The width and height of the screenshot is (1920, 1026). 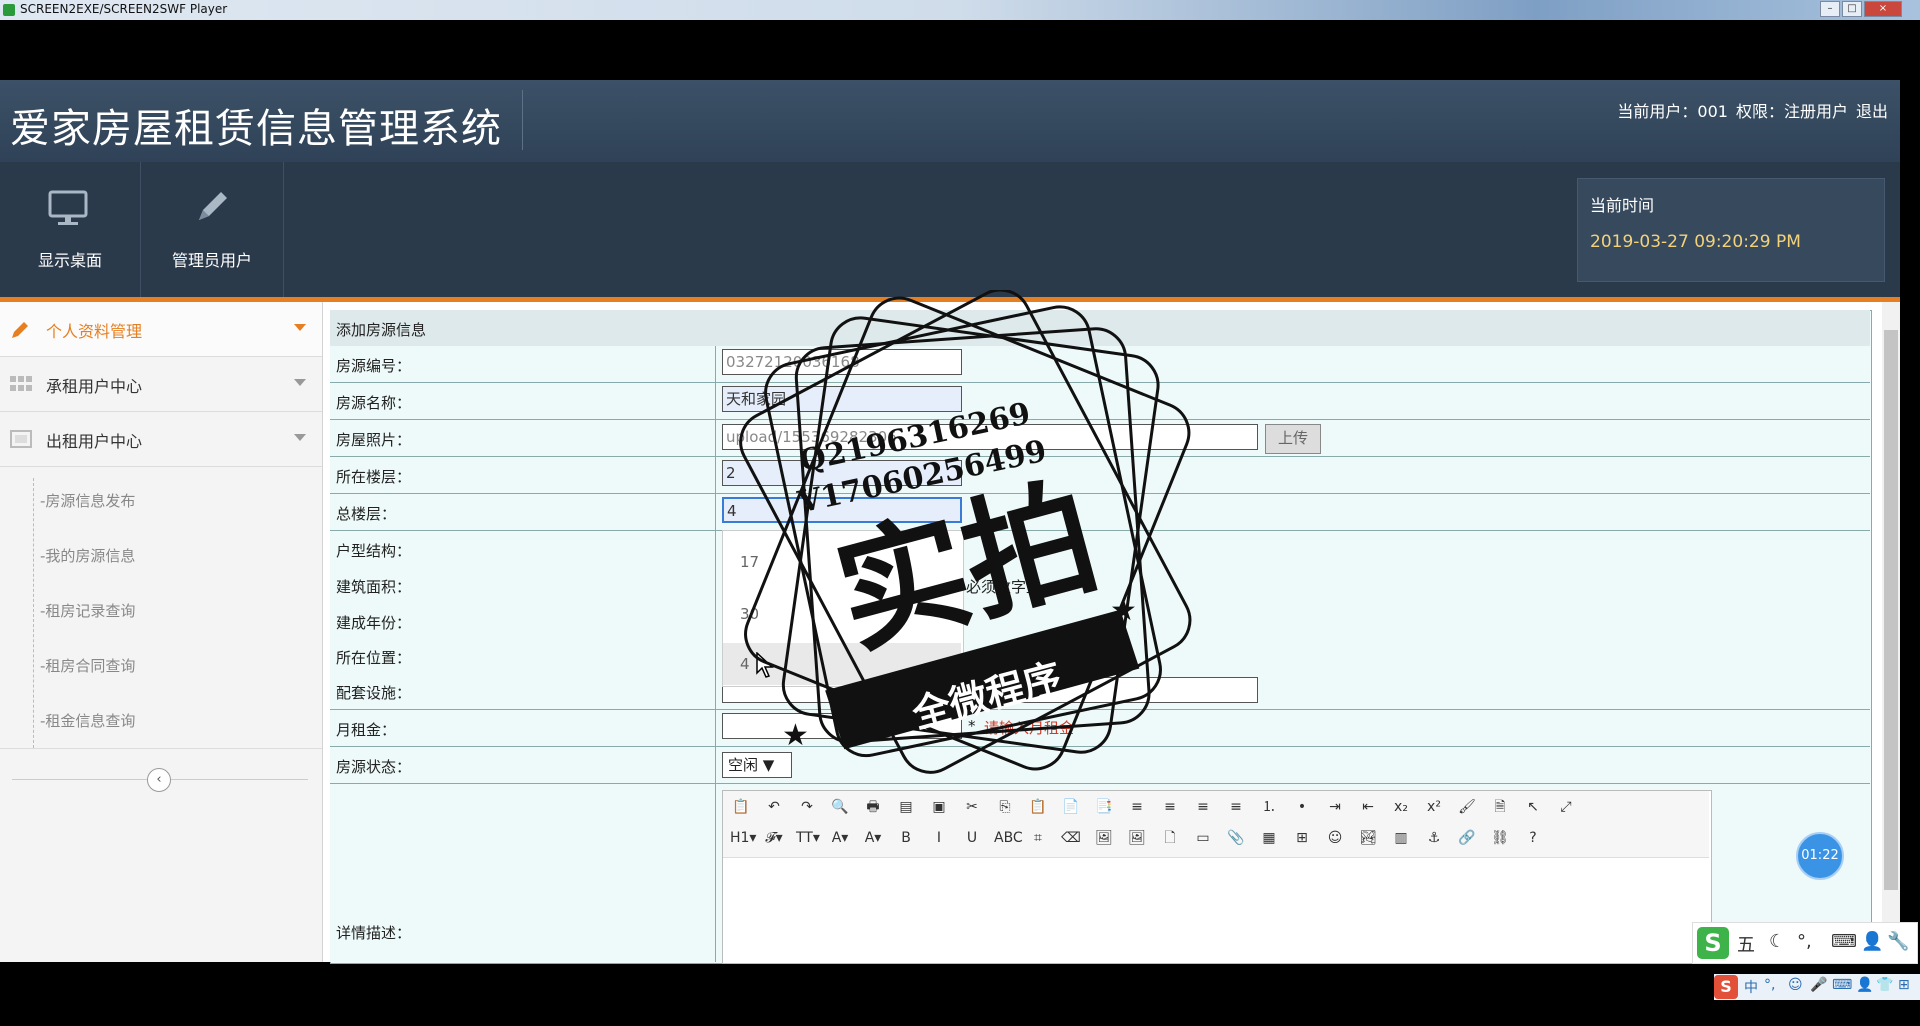 What do you see at coordinates (1170, 838) in the screenshot?
I see `row2-tool-13-icon: 🗋` at bounding box center [1170, 838].